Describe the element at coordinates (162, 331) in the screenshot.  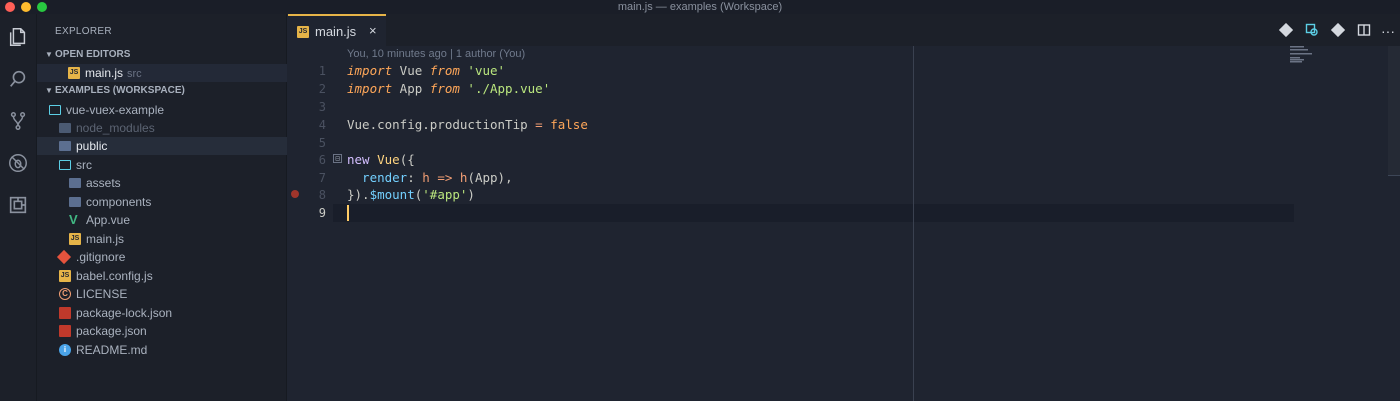
I see `tree-item-package-json: package.json` at that location.